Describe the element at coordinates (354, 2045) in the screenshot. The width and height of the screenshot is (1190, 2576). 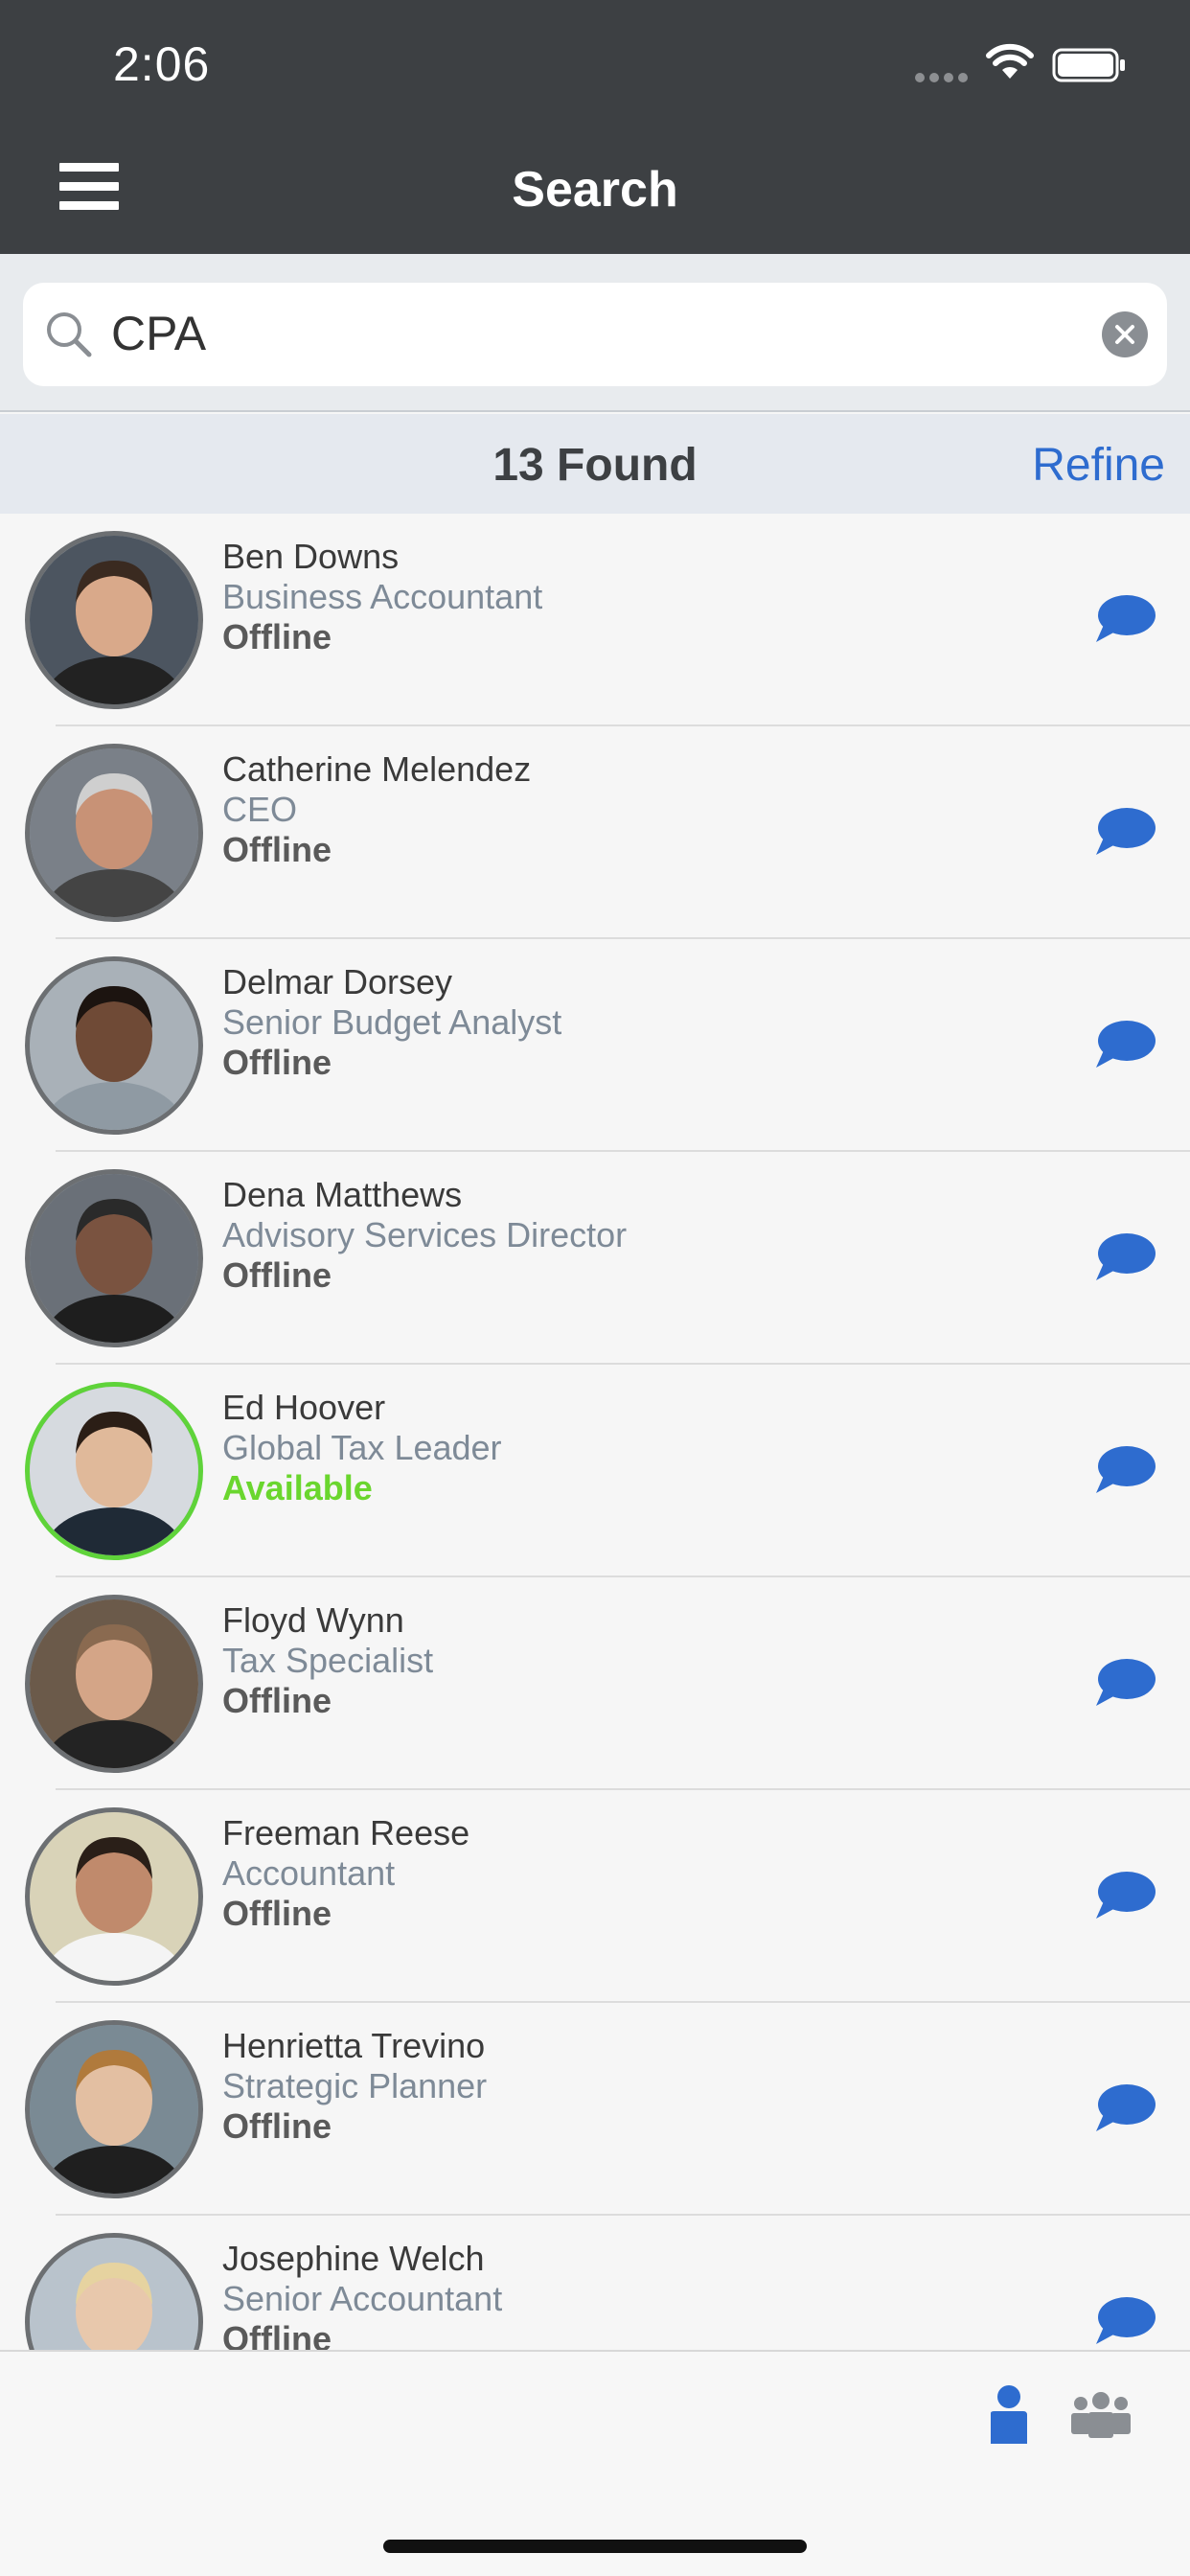
I see `person-name: Henrietta Trevino` at that location.